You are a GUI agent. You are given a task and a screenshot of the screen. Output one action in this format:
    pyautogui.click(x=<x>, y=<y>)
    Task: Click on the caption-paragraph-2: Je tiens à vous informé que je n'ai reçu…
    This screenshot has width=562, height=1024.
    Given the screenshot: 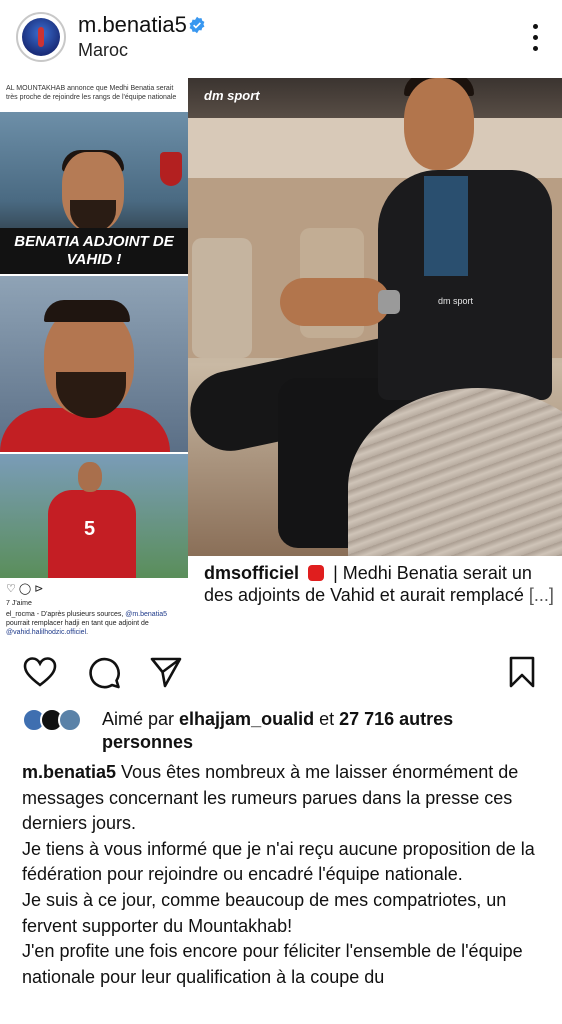 What is the action you would take?
    pyautogui.click(x=278, y=861)
    